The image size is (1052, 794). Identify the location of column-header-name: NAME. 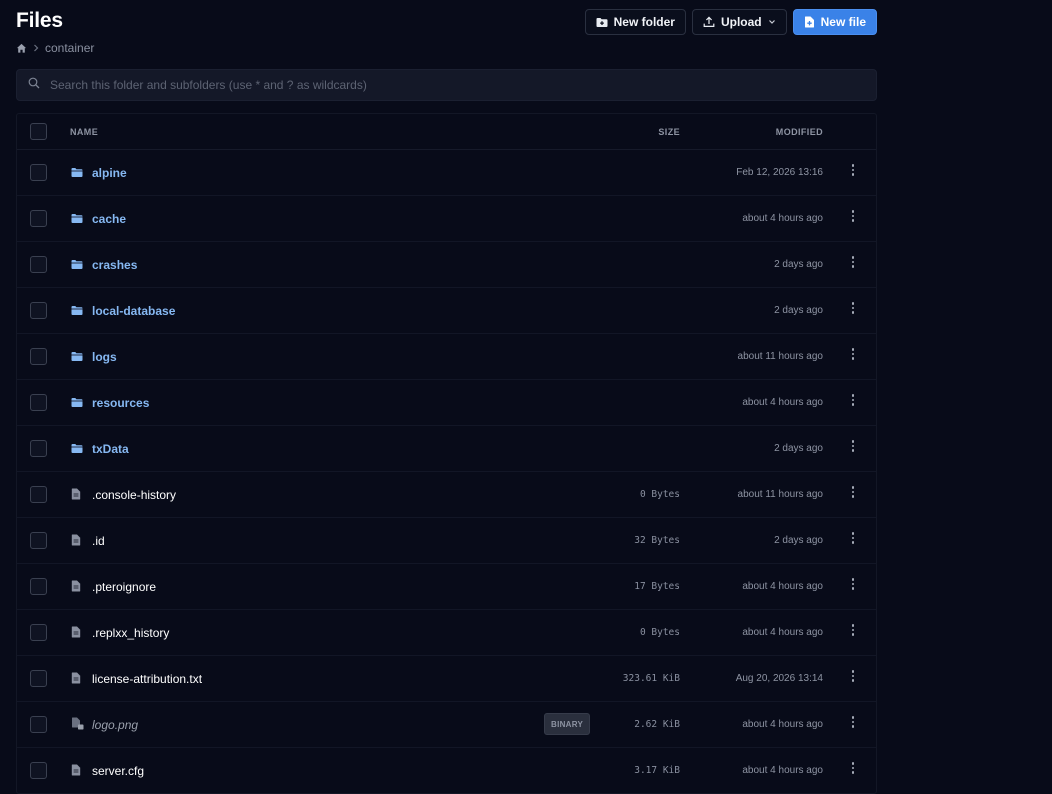
(84, 132).